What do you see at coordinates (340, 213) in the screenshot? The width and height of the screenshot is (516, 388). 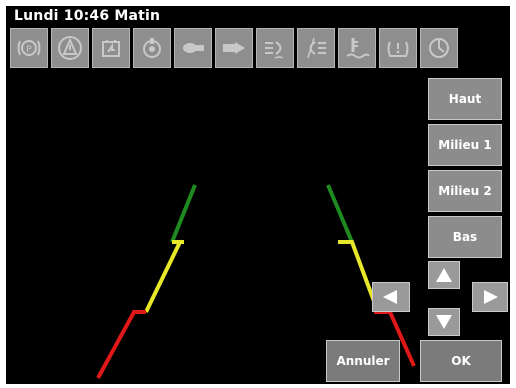 I see `right-guide-far` at bounding box center [340, 213].